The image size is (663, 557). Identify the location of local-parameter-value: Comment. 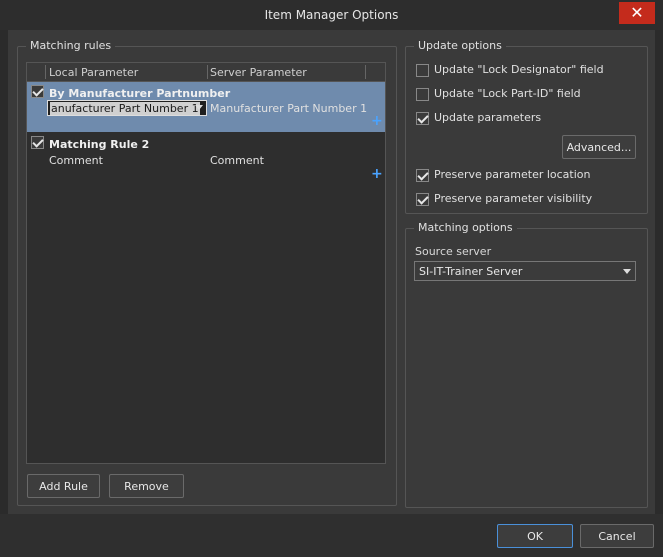
(76, 160).